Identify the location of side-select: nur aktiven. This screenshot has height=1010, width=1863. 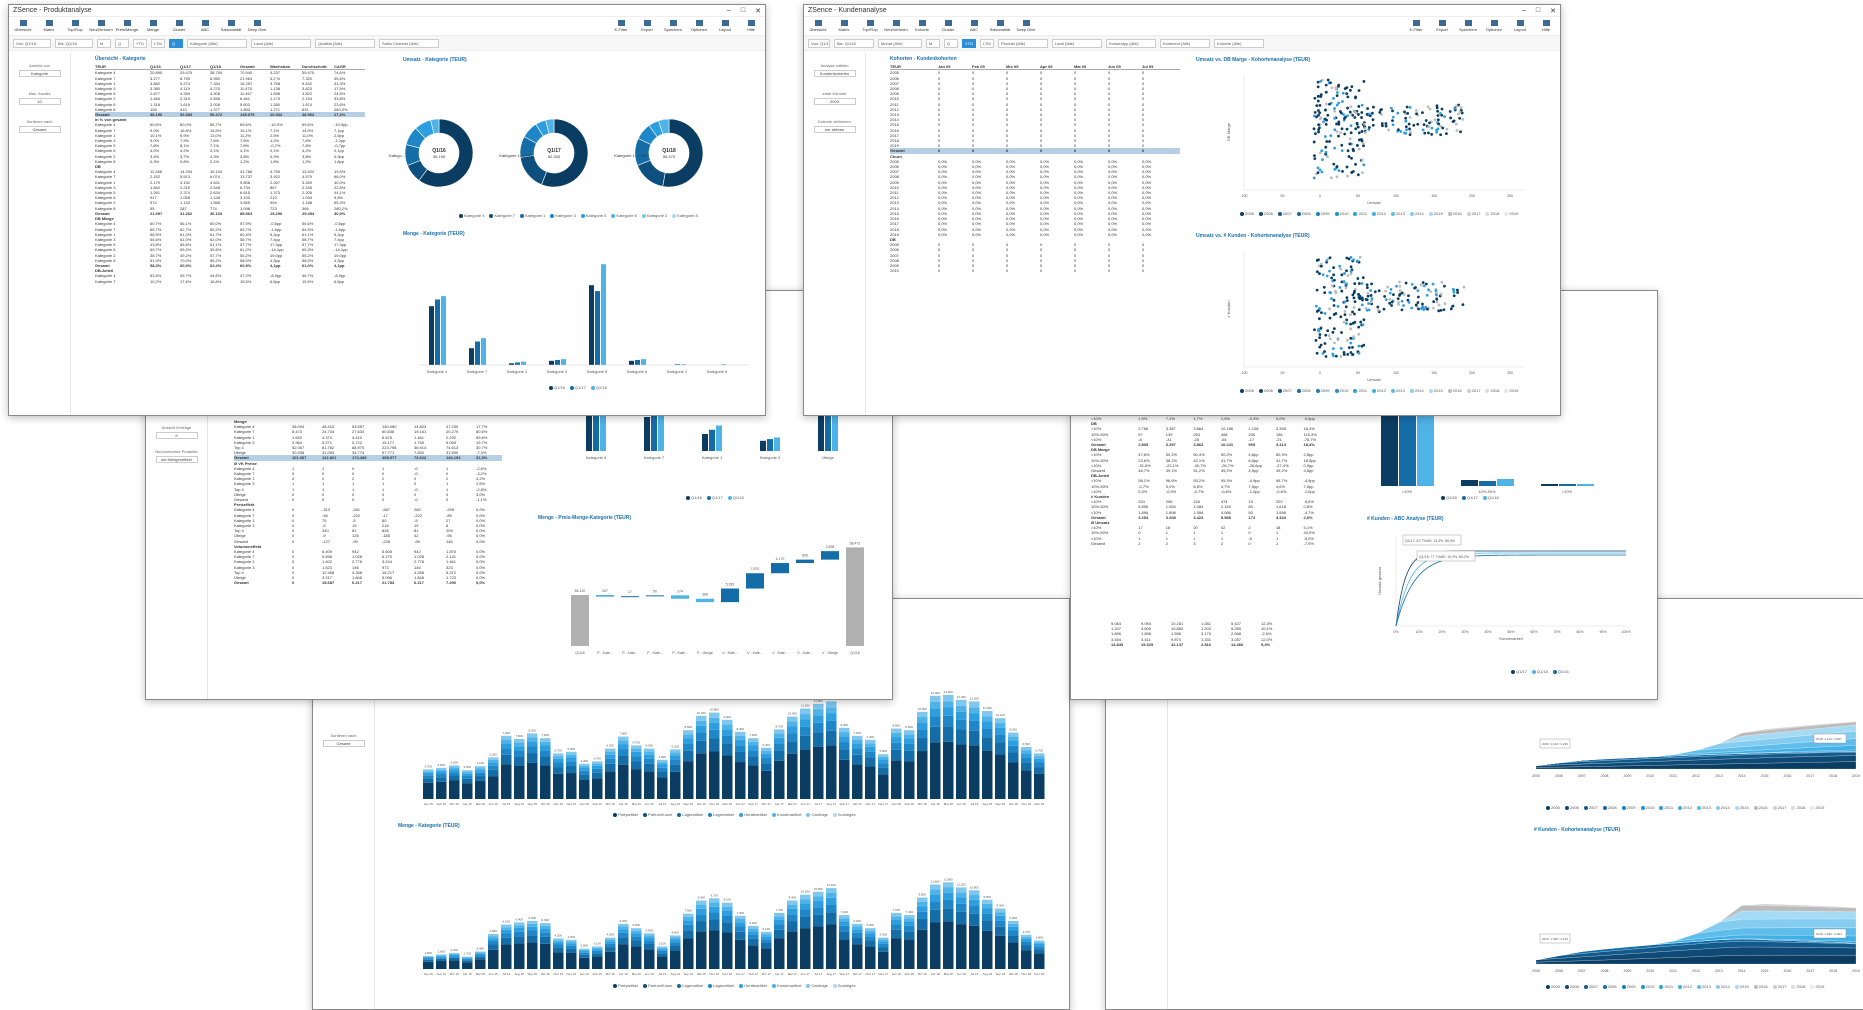
(834, 129).